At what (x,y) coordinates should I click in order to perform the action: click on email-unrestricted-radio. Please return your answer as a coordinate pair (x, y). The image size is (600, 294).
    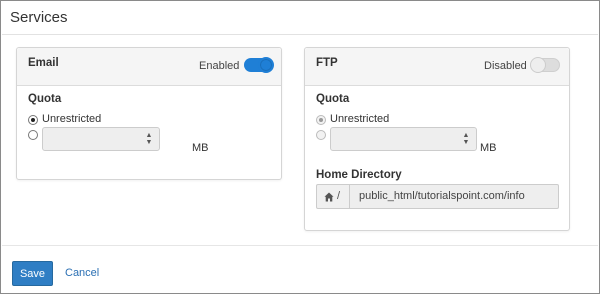
    Looking at the image, I should click on (33, 120).